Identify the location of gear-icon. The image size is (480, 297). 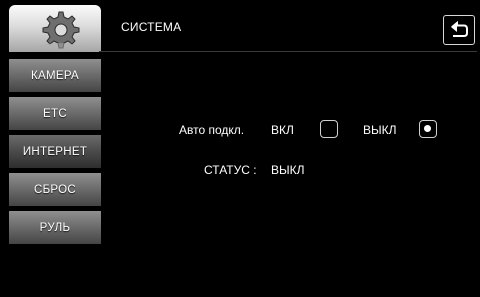
(59, 30).